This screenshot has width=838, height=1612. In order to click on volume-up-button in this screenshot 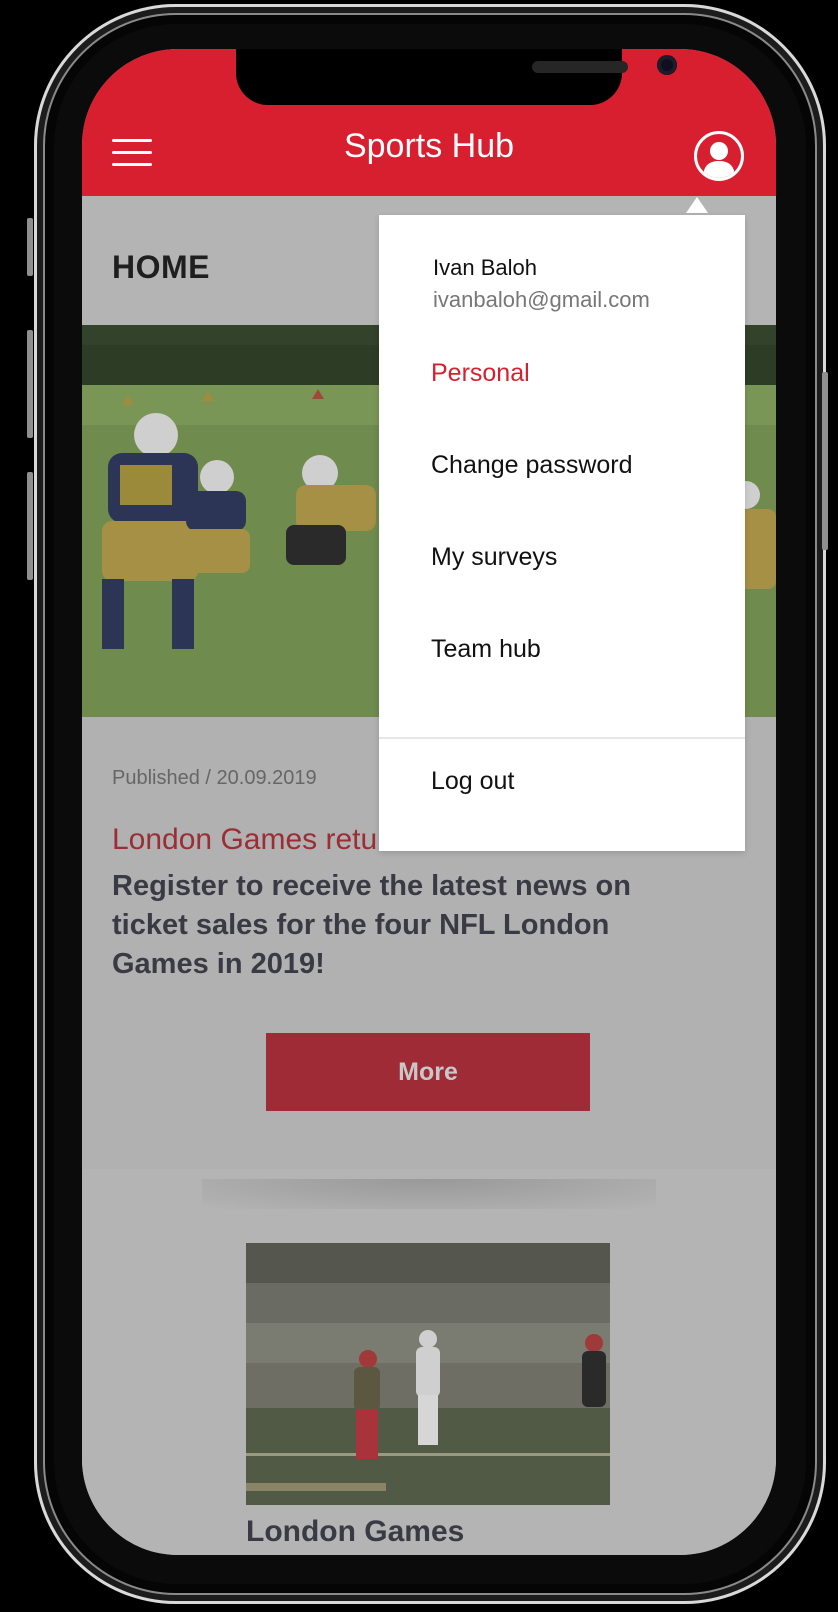, I will do `click(30, 384)`.